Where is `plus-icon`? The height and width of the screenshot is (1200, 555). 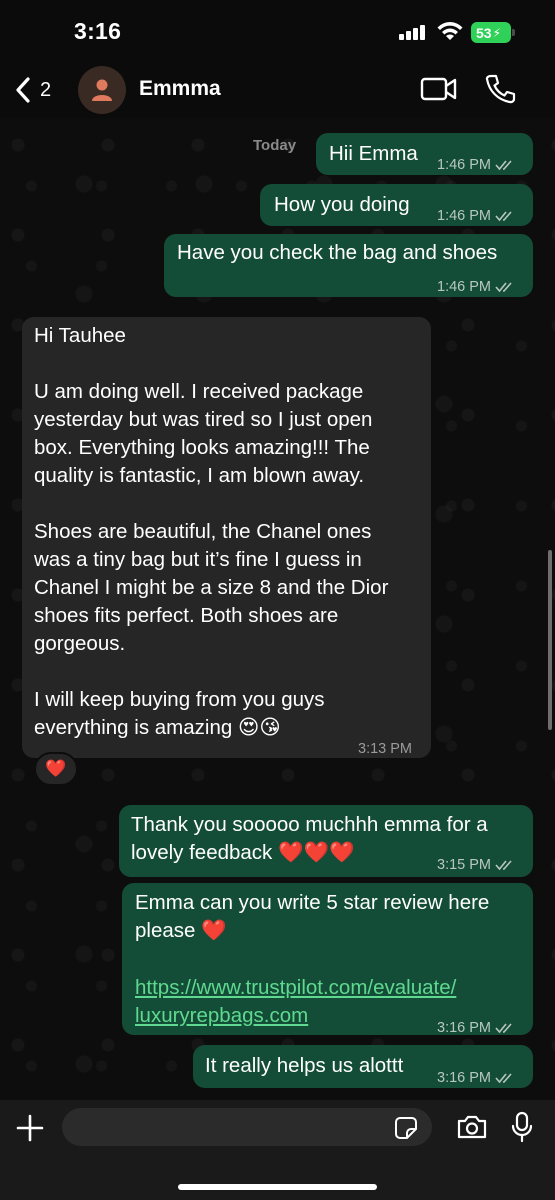 plus-icon is located at coordinates (30, 1128).